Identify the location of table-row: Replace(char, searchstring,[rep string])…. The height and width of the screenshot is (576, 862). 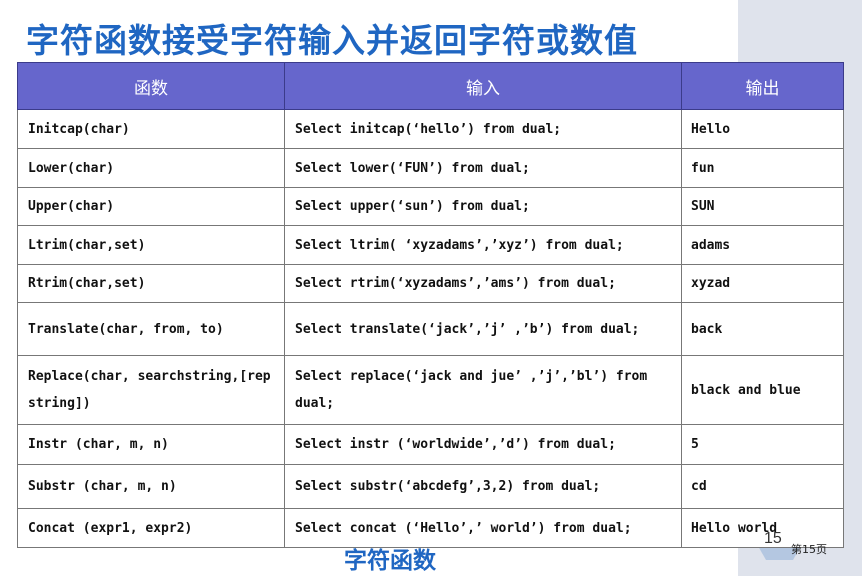
(430, 390).